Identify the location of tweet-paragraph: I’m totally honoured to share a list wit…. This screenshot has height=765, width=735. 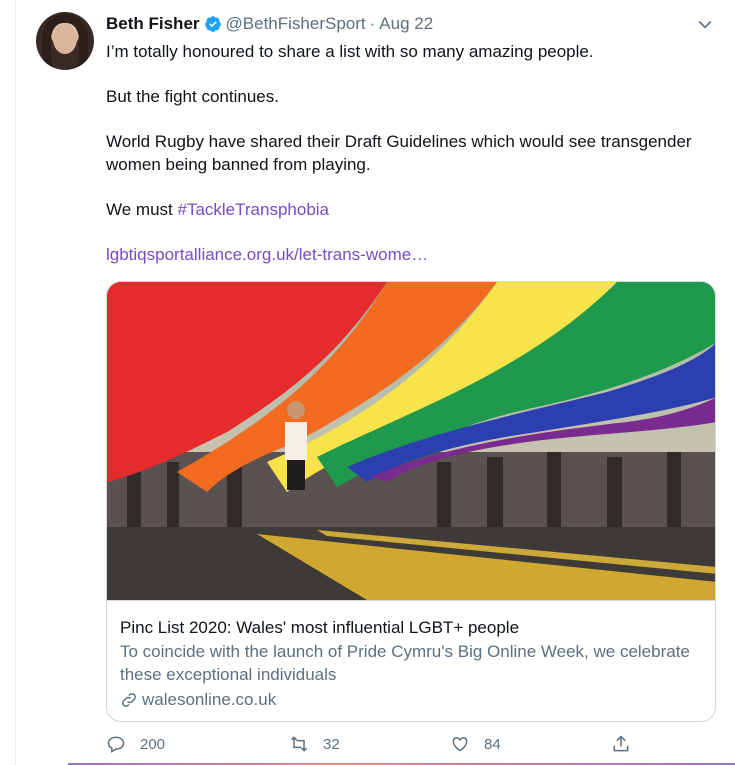
(350, 51).